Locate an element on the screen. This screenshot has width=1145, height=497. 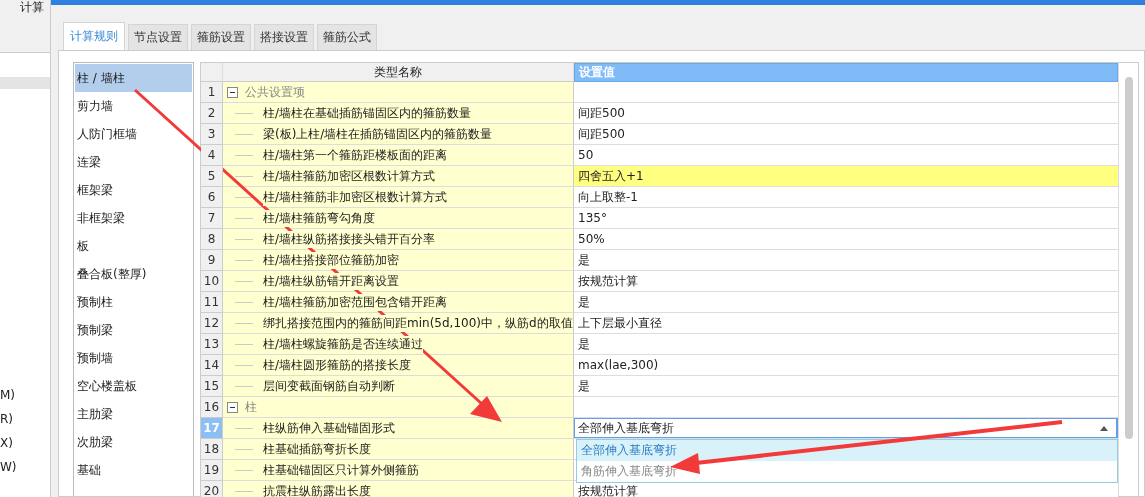
setting-name: 柱/墙柱纵筋搭接接头错开百分率 is located at coordinates (349, 239).